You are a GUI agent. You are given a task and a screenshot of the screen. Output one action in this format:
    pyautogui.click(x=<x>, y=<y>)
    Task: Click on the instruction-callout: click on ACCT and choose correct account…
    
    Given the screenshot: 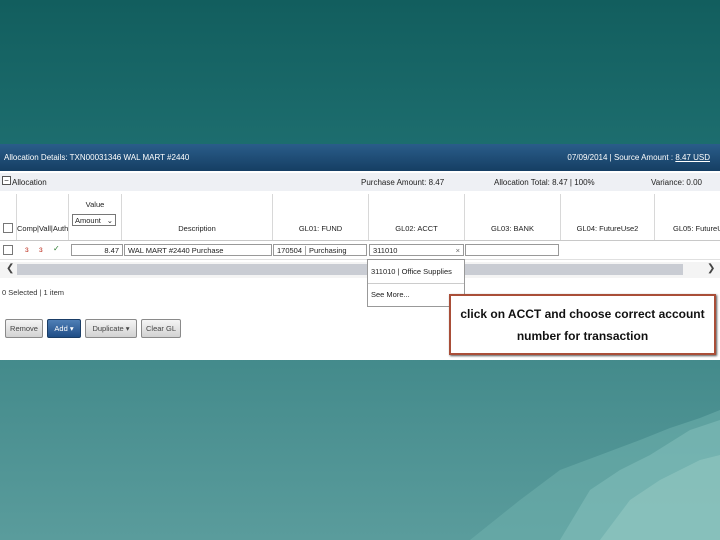 What is the action you would take?
    pyautogui.click(x=582, y=324)
    